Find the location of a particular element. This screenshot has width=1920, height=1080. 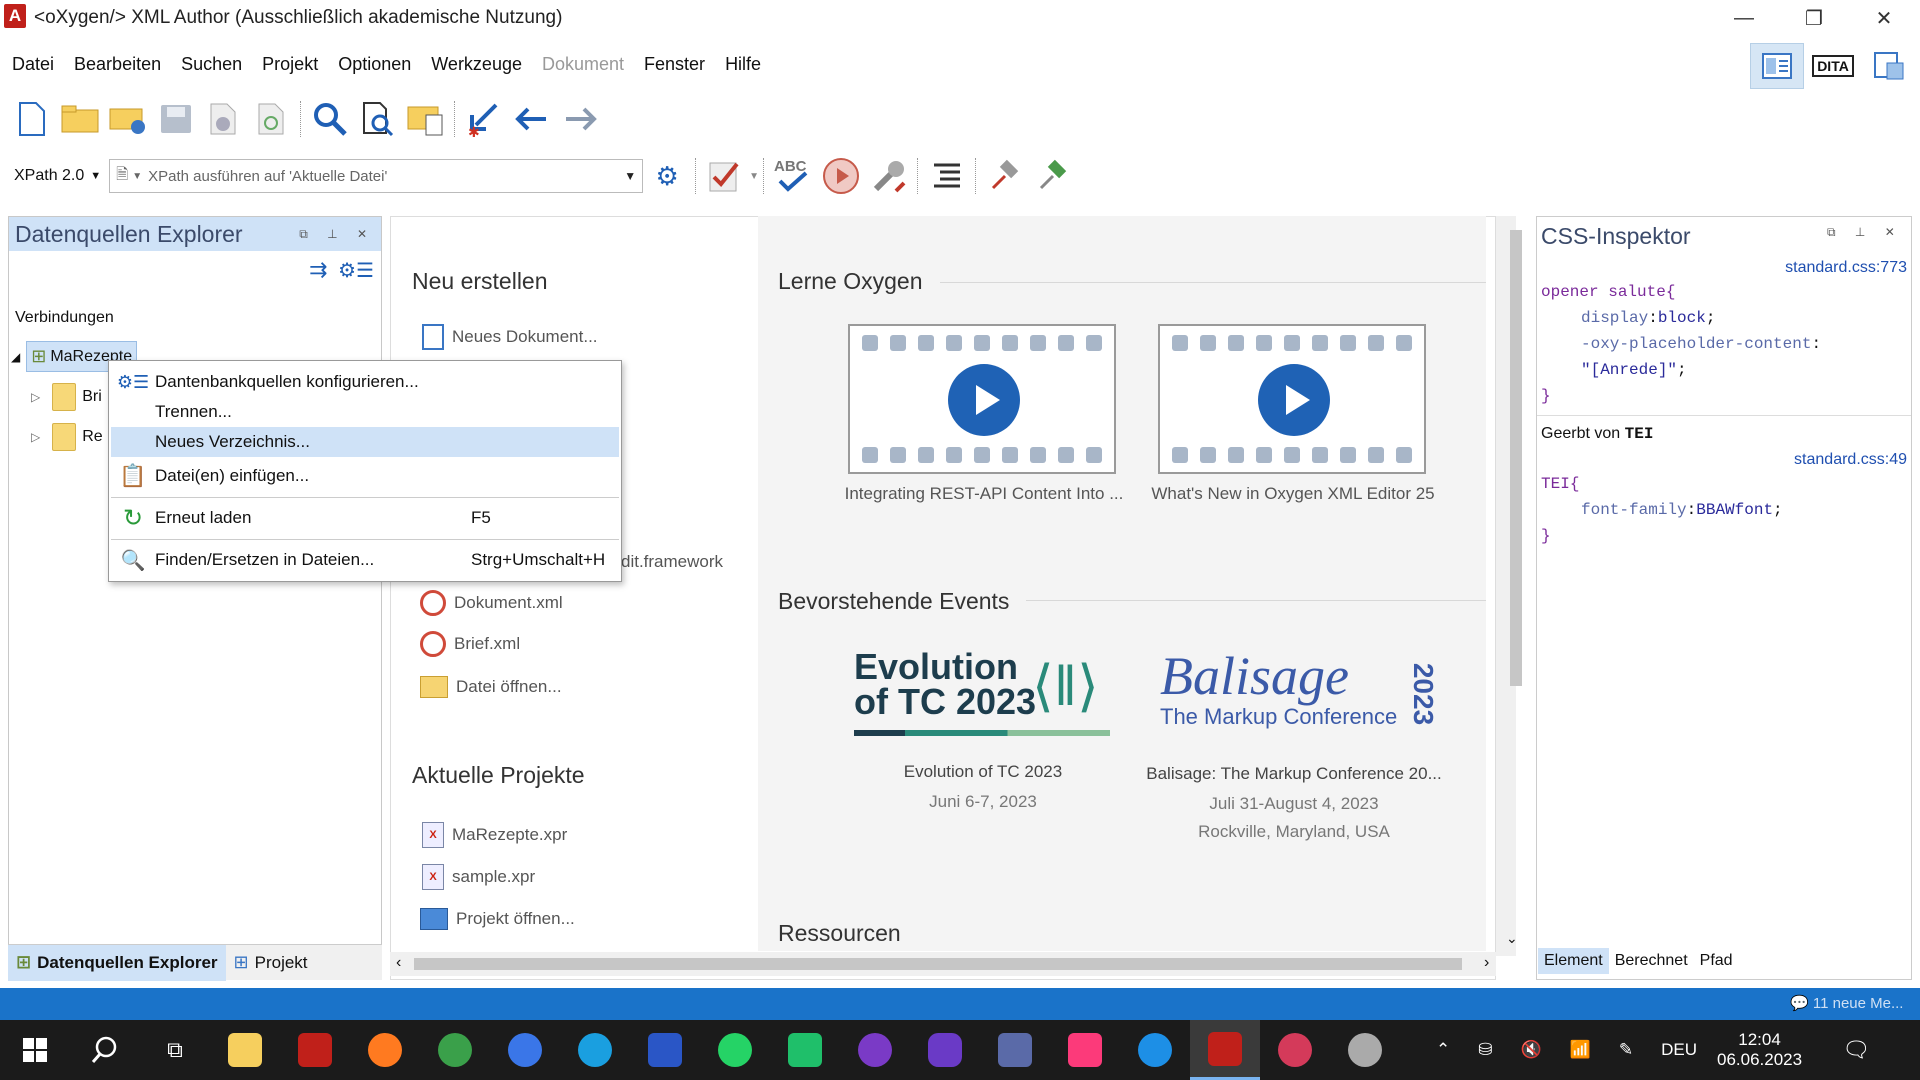

project-sample: X sample.xpr is located at coordinates (478, 877).